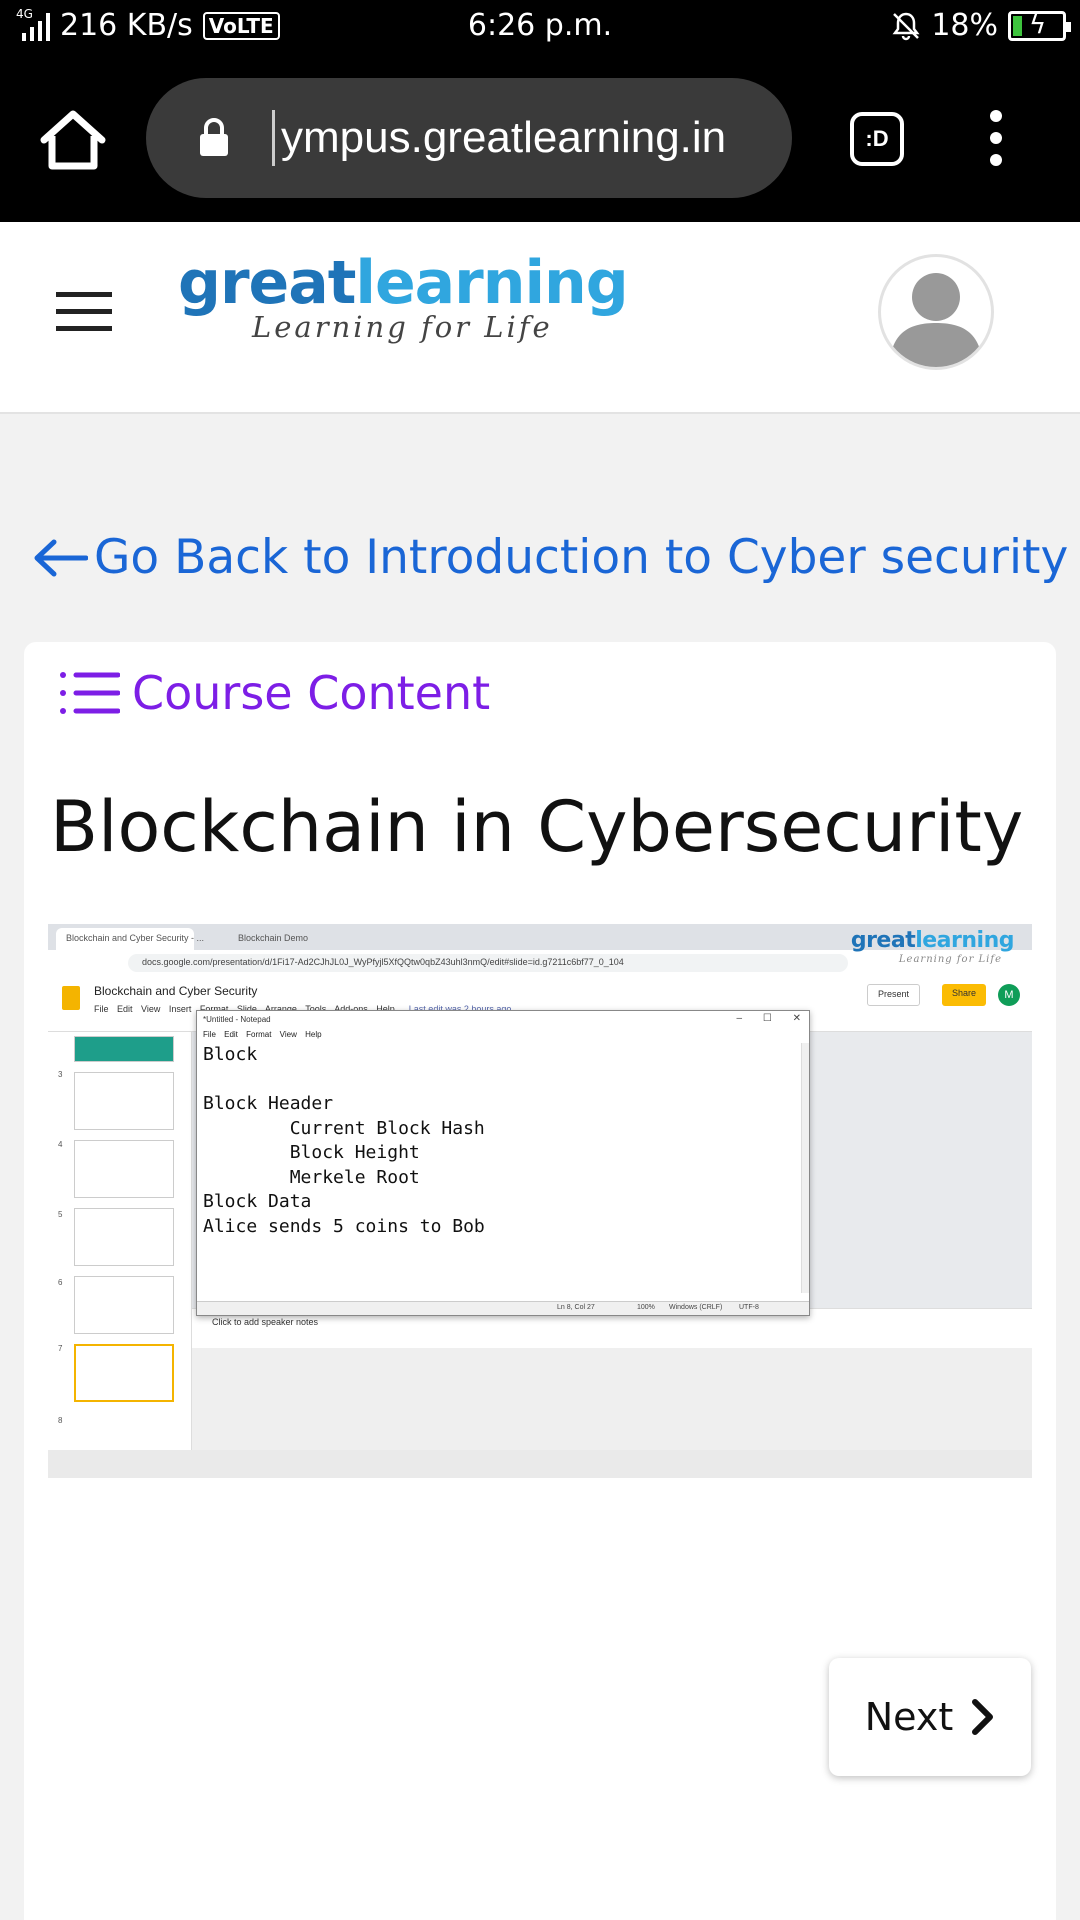 This screenshot has width=1080, height=1920. Describe the element at coordinates (950, 959) in the screenshot. I see `video-watermark-tagline: Learning for Life` at that location.